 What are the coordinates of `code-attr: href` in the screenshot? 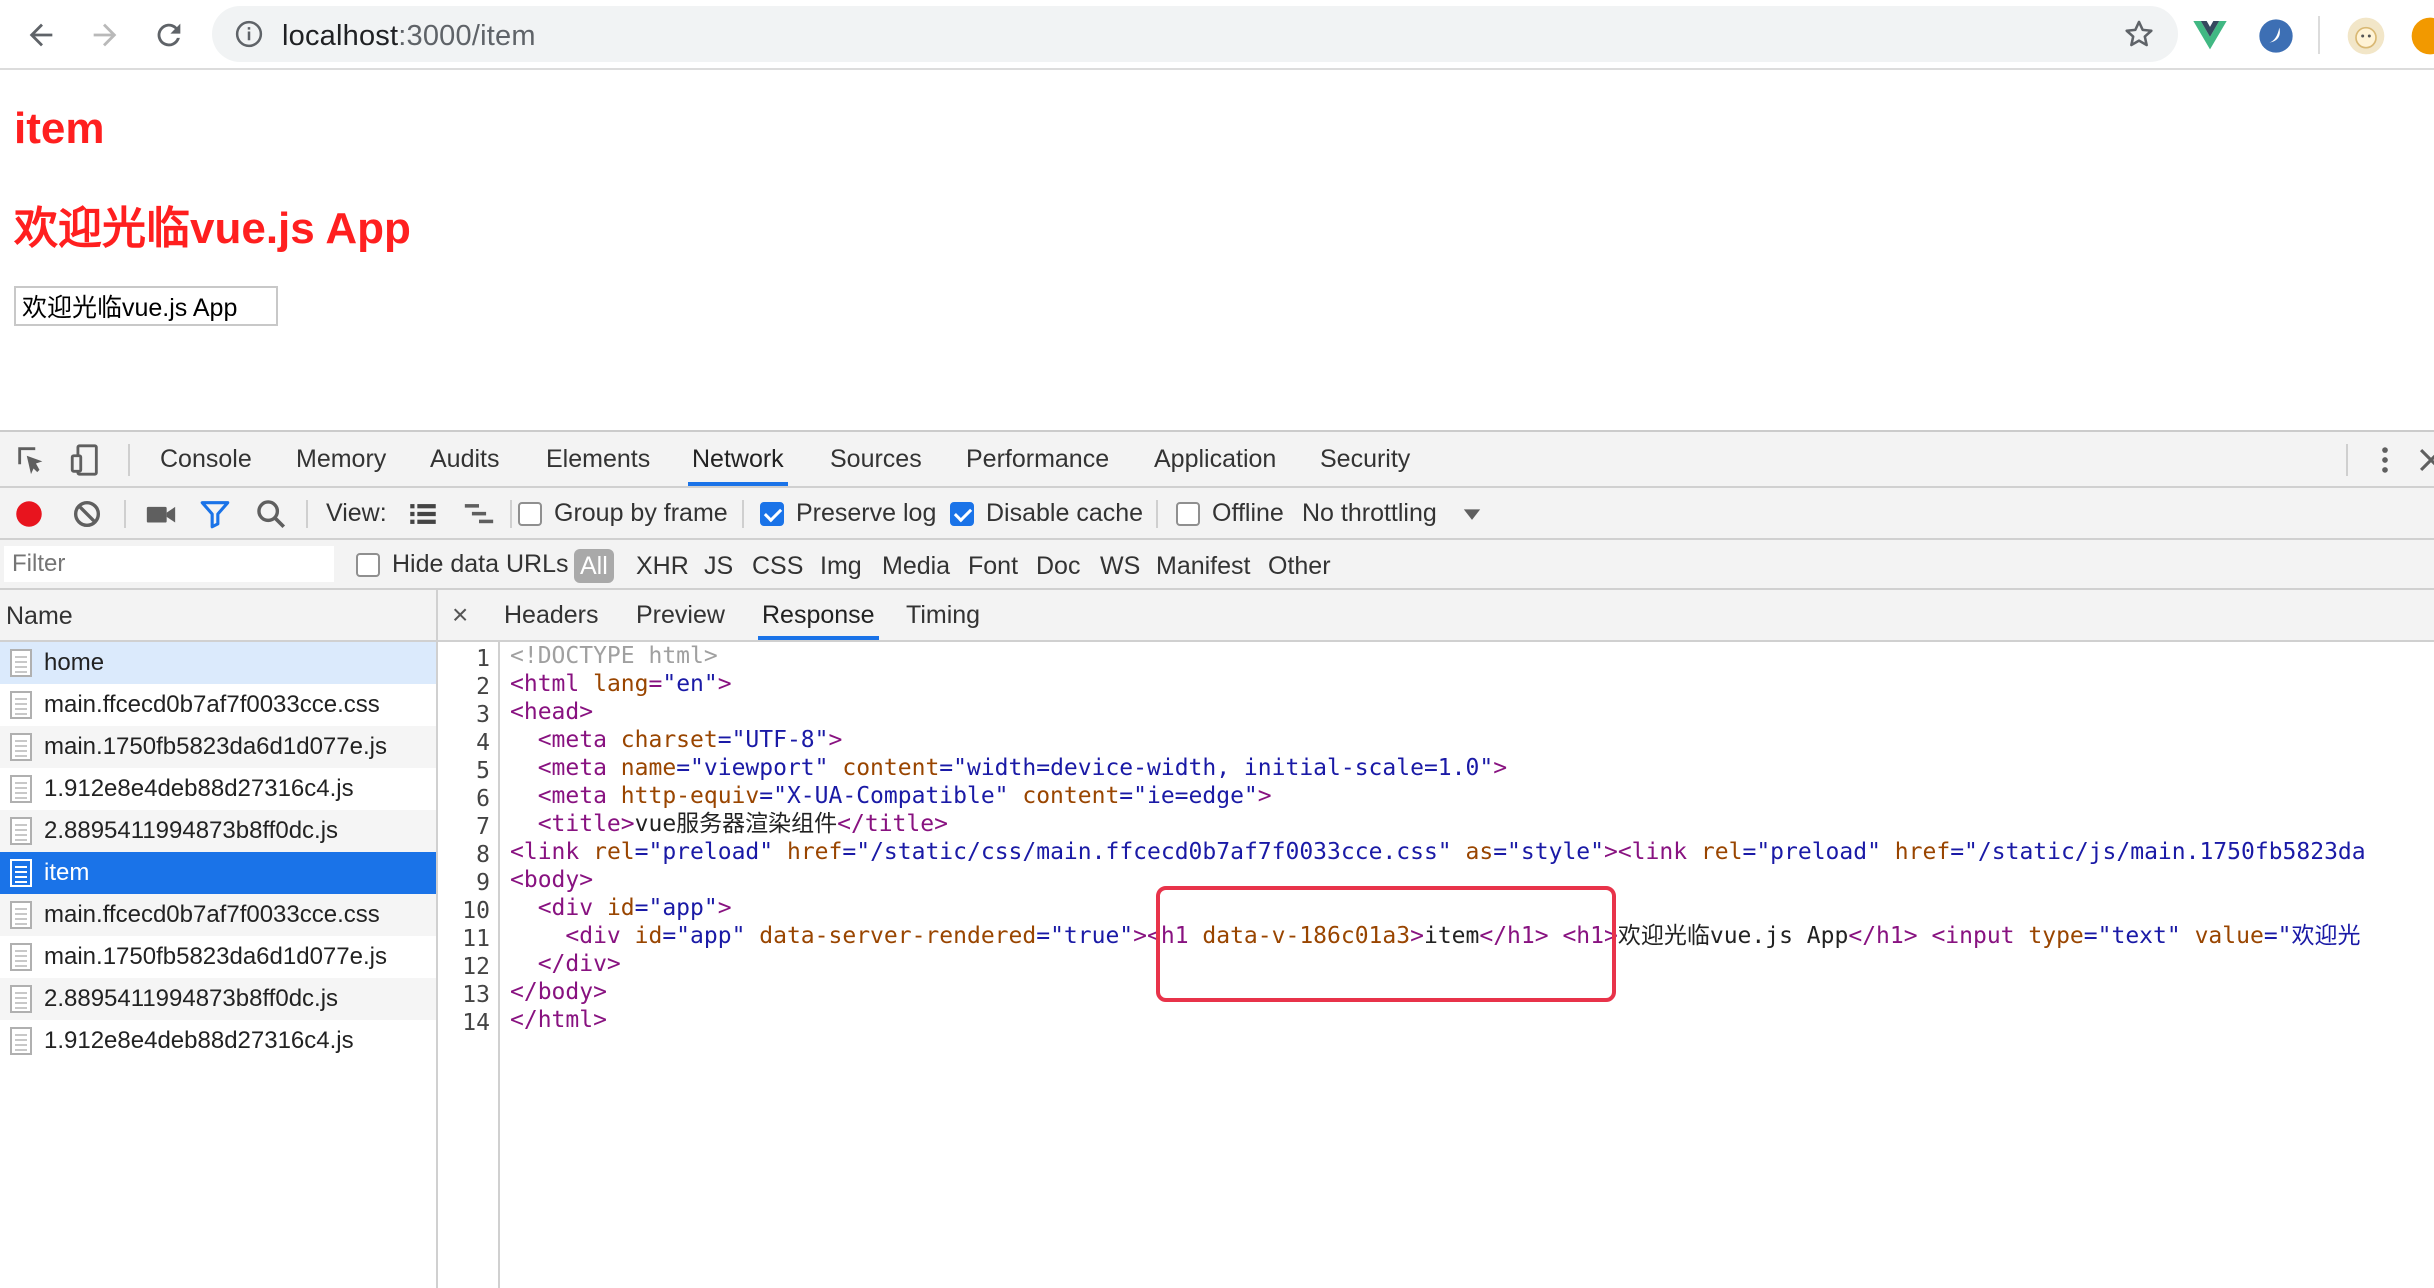 It's located at (808, 852).